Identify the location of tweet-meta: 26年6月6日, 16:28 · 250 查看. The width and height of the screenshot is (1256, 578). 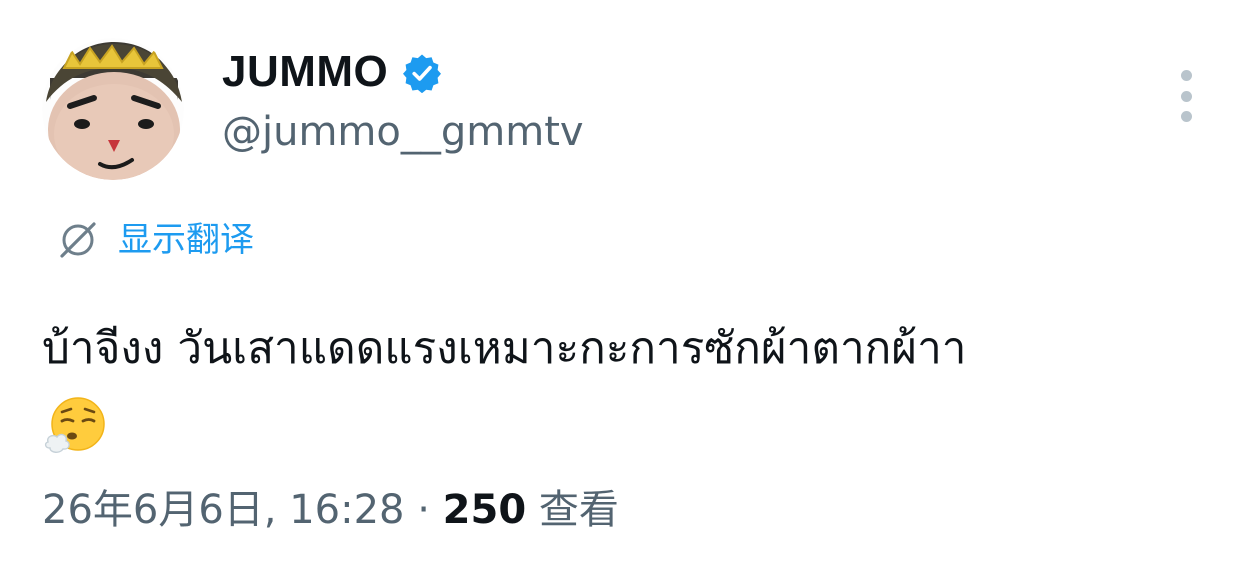
(330, 510).